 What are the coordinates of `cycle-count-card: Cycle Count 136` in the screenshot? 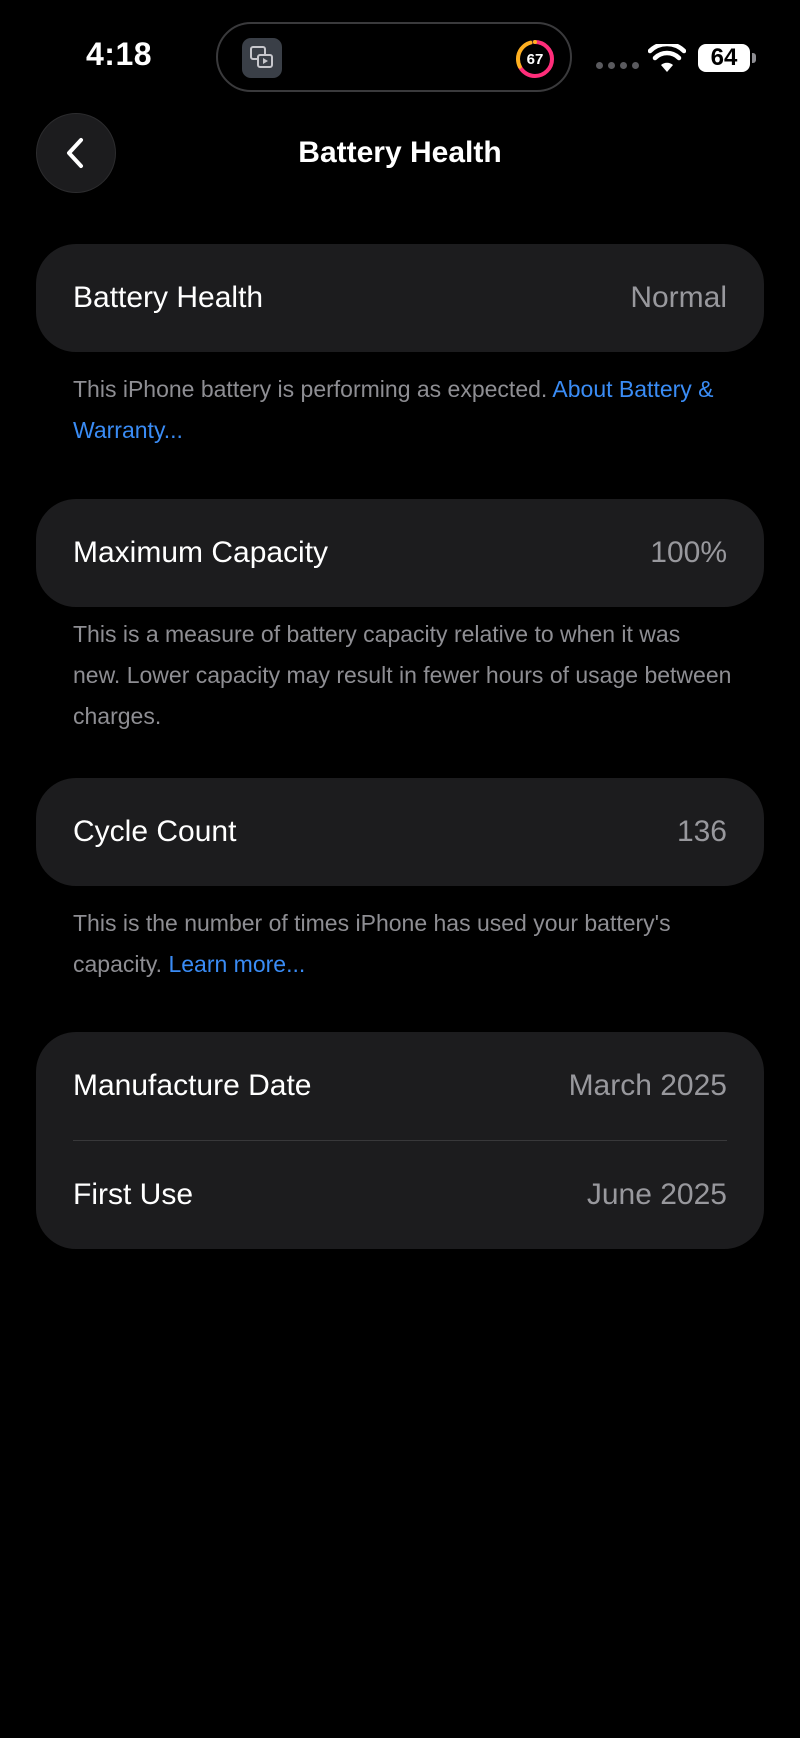 It's located at (400, 832).